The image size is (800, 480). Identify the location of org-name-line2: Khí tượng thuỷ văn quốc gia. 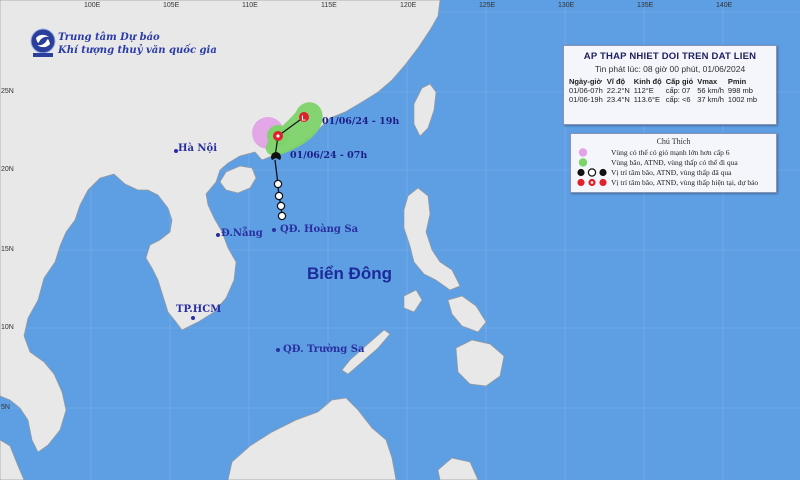
(137, 50).